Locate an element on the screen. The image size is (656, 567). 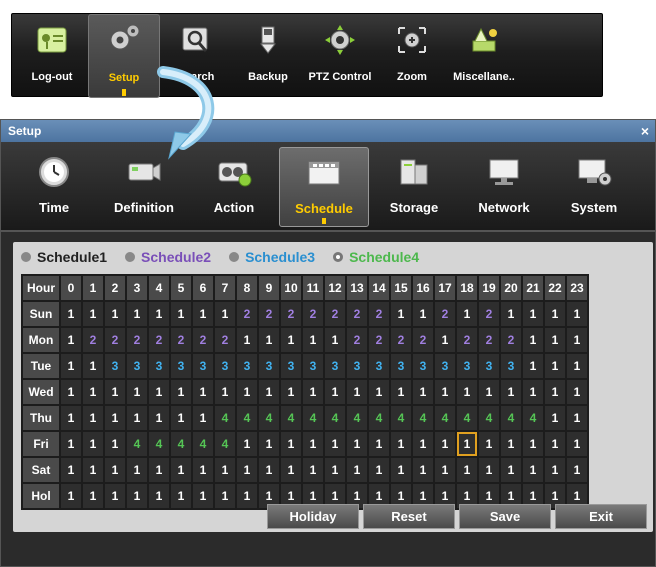
menu-logout: Log-out is located at coordinates (52, 55).